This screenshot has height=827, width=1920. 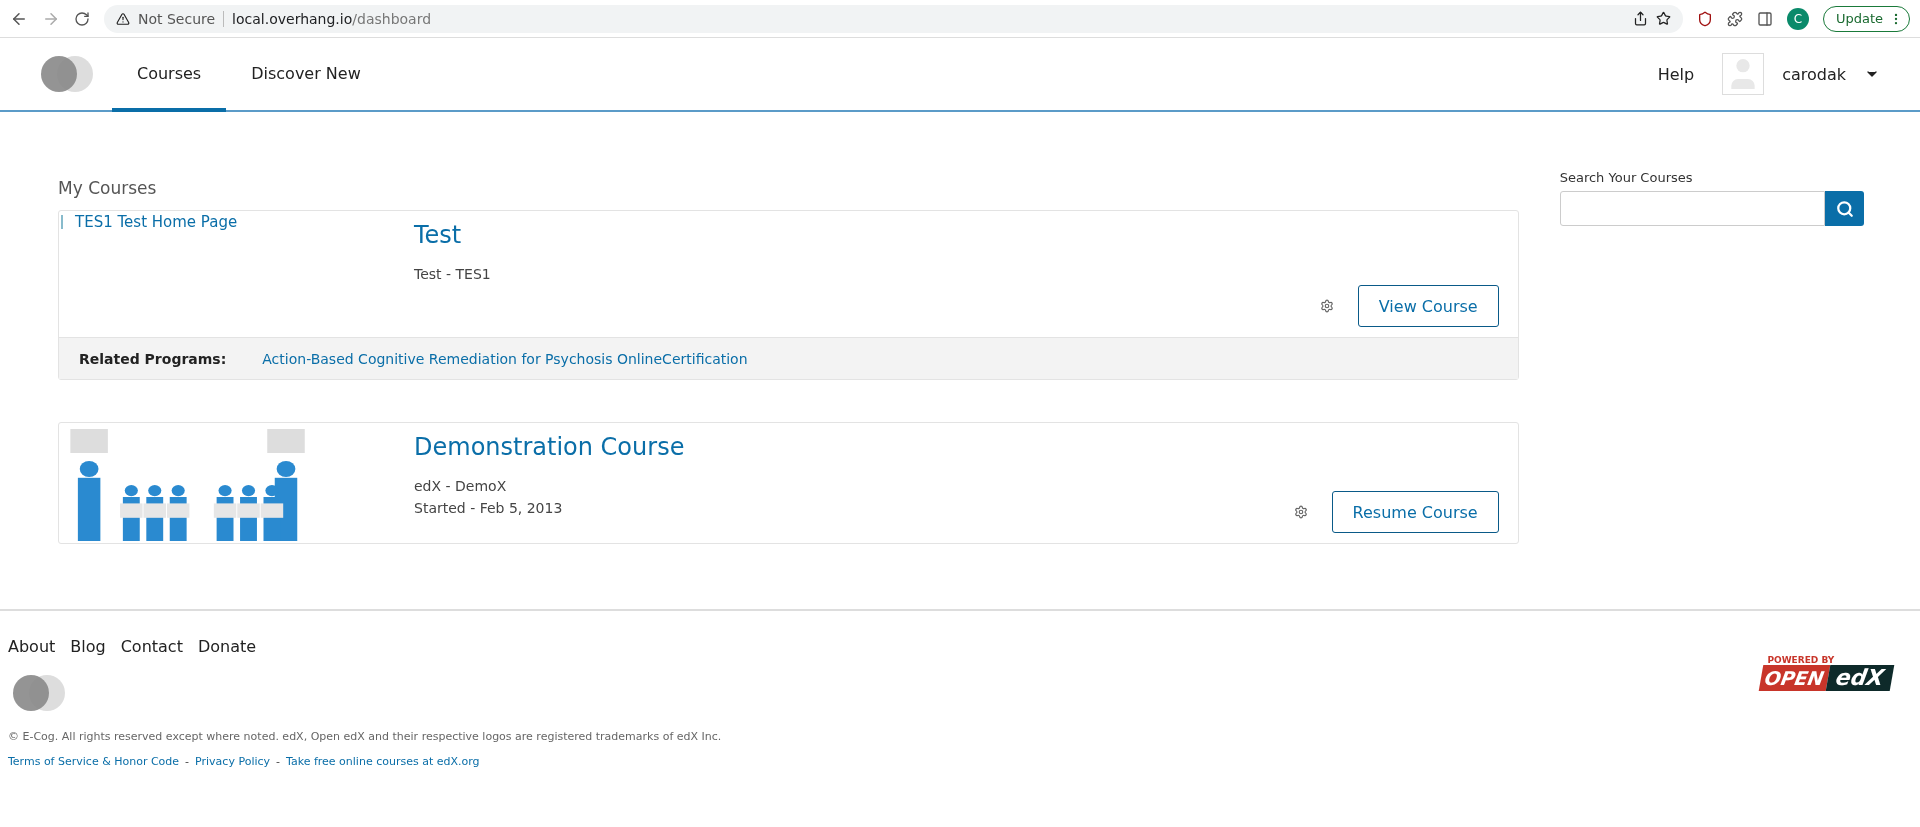 I want to click on star-icon, so click(x=1663, y=18).